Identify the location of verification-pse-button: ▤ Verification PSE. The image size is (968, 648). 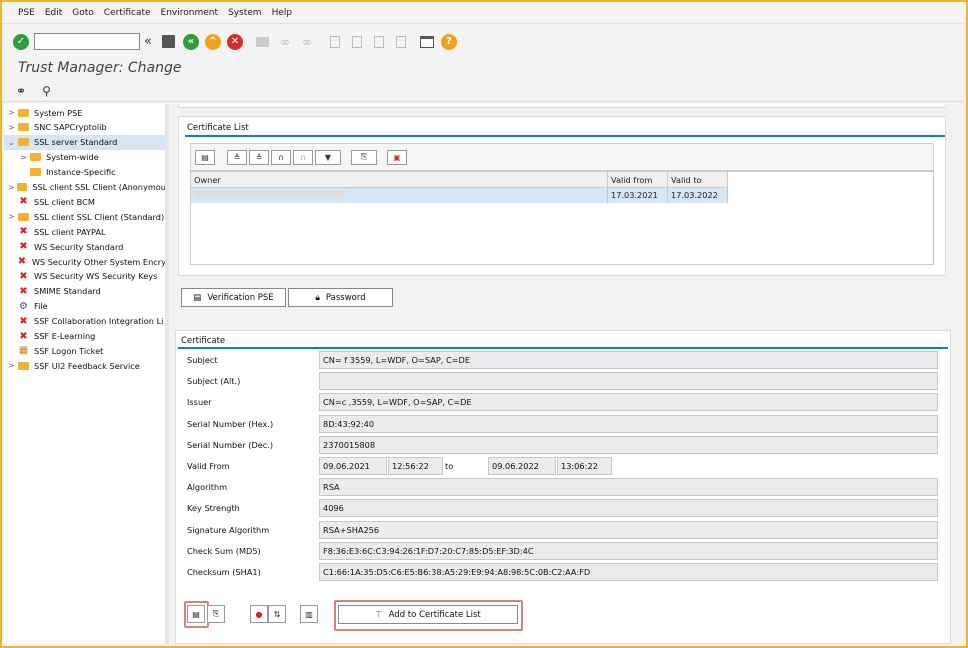
(233, 297).